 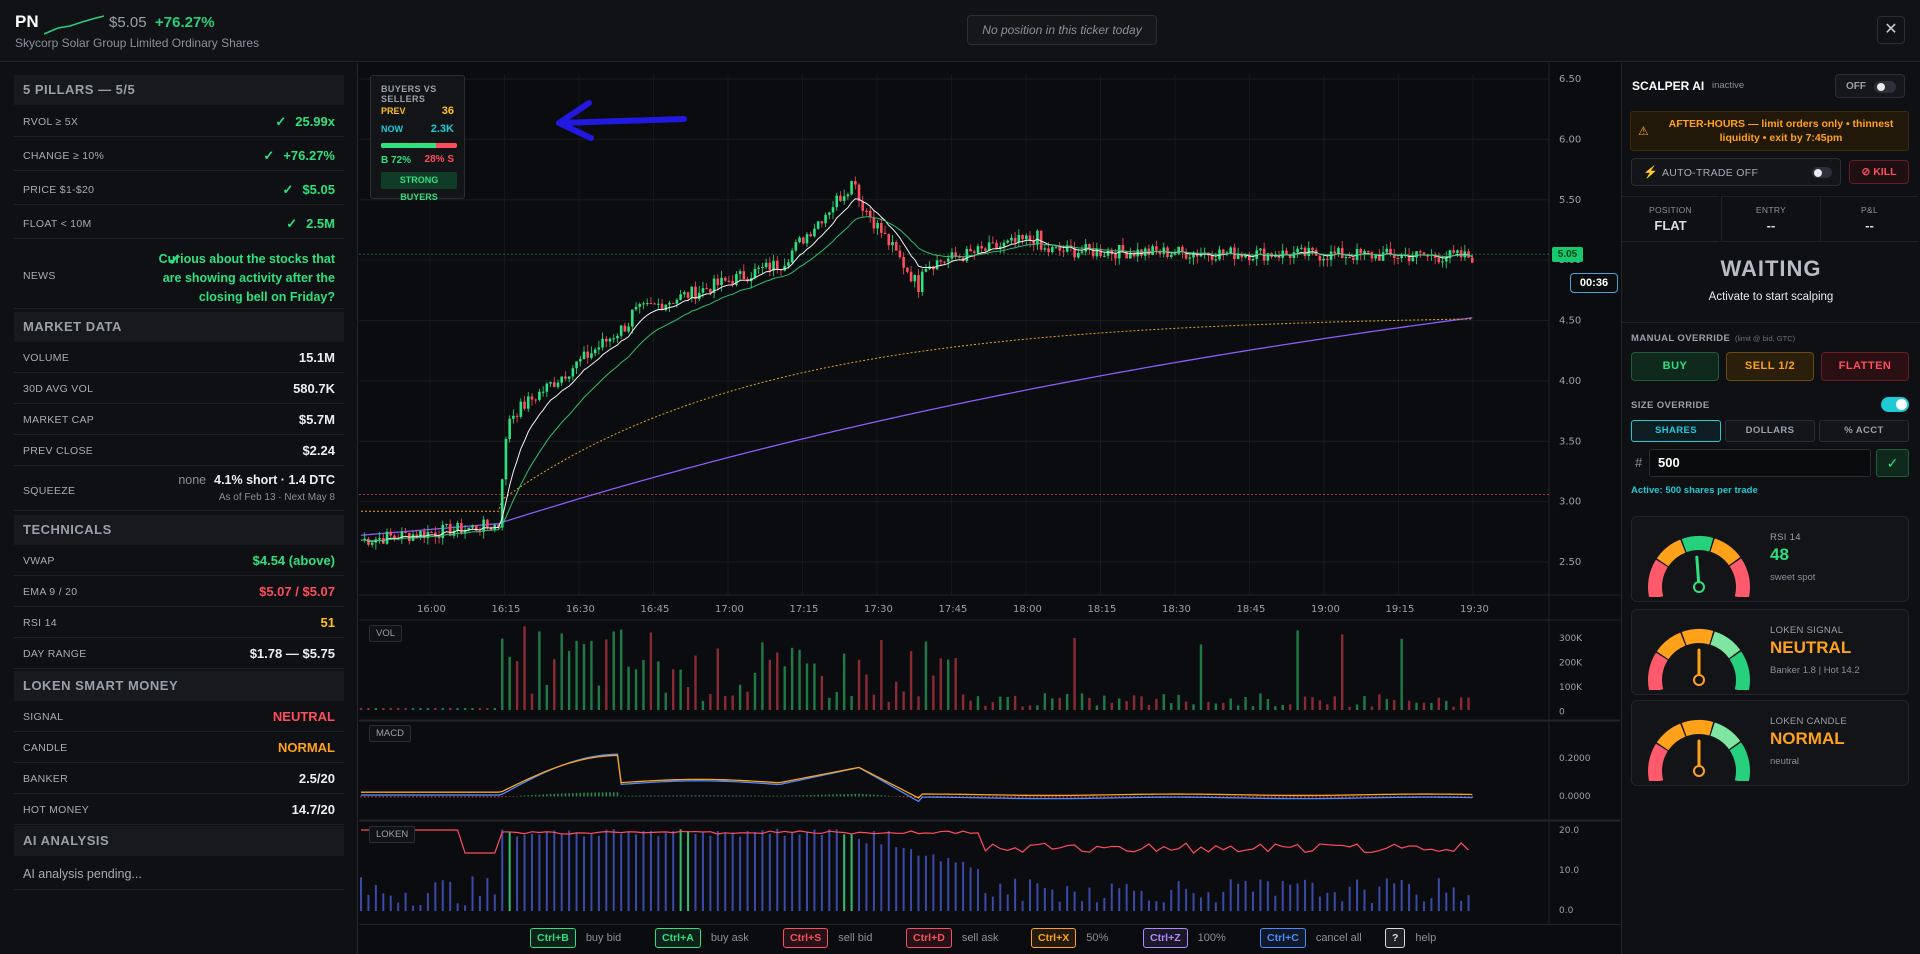 I want to click on shortcut-item: Ctrl+B buy bid, so click(x=575, y=939).